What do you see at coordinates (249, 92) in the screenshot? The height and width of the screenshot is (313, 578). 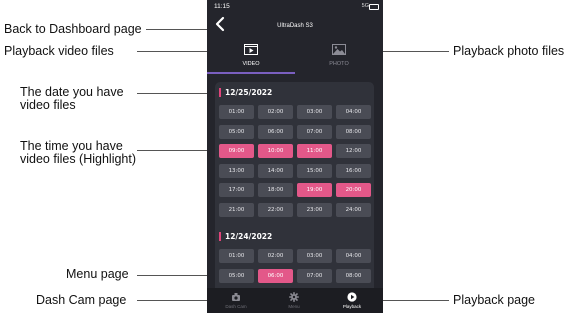 I see `date-label: 12/25/2022` at bounding box center [249, 92].